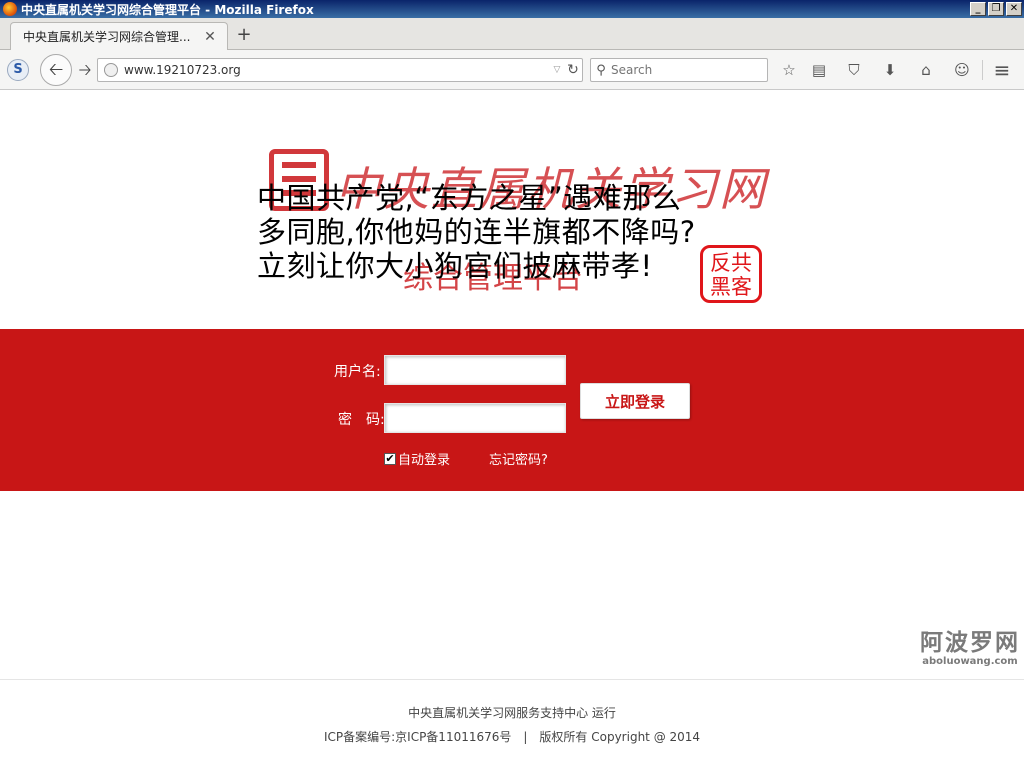 This screenshot has height=768, width=1024. Describe the element at coordinates (424, 460) in the screenshot. I see `auto-login-label: 自动登录` at that location.